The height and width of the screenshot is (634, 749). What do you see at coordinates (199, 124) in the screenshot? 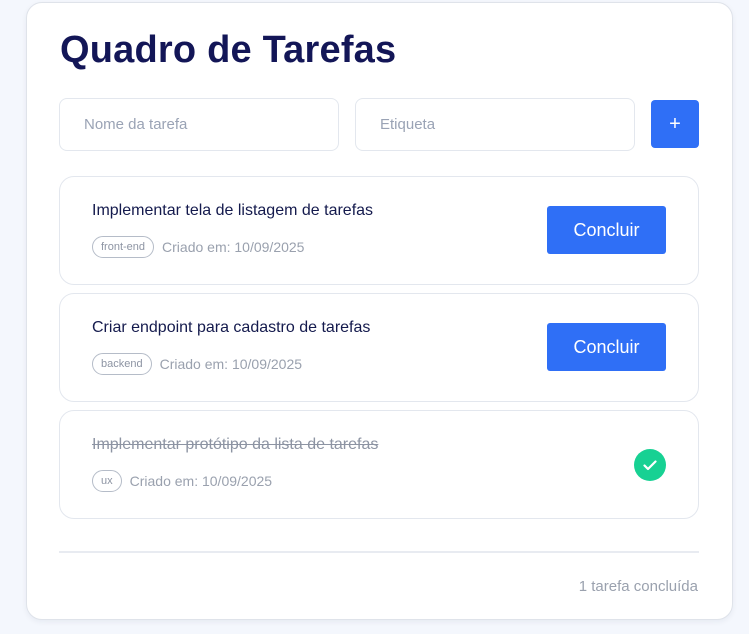
I see `task-name-input` at bounding box center [199, 124].